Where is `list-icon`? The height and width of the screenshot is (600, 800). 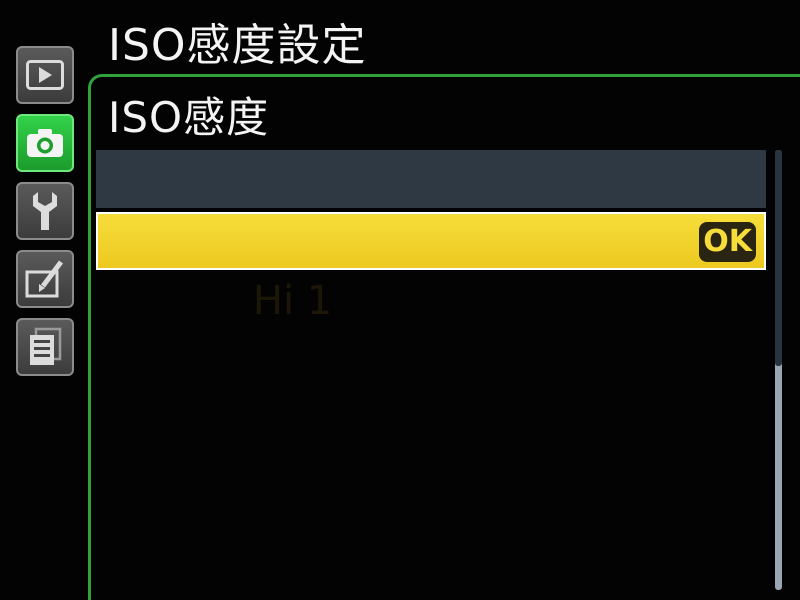 list-icon is located at coordinates (46, 346).